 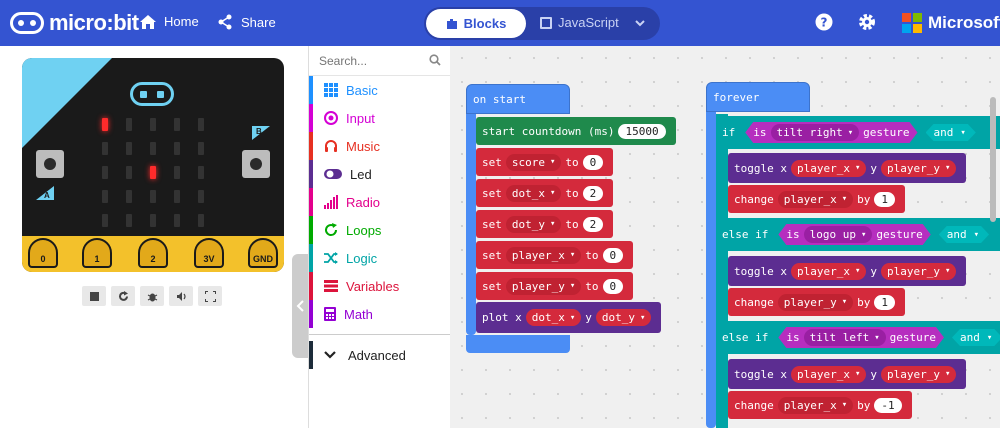 What do you see at coordinates (263, 253) in the screenshot?
I see `pin-gnd: GND` at bounding box center [263, 253].